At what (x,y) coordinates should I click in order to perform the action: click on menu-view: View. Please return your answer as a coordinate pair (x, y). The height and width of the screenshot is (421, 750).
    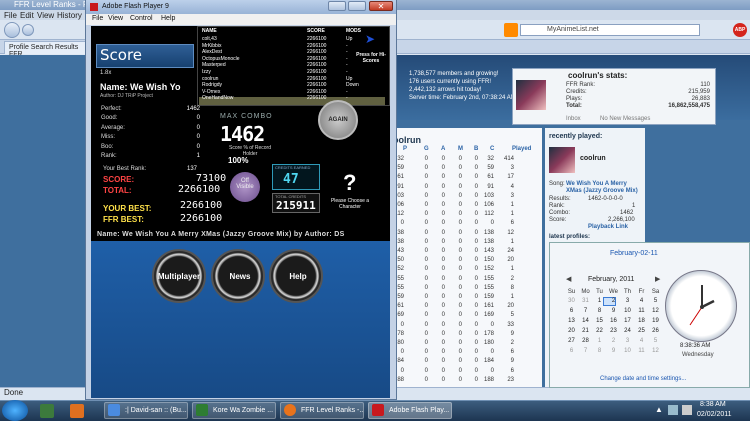
    Looking at the image, I should click on (45, 15).